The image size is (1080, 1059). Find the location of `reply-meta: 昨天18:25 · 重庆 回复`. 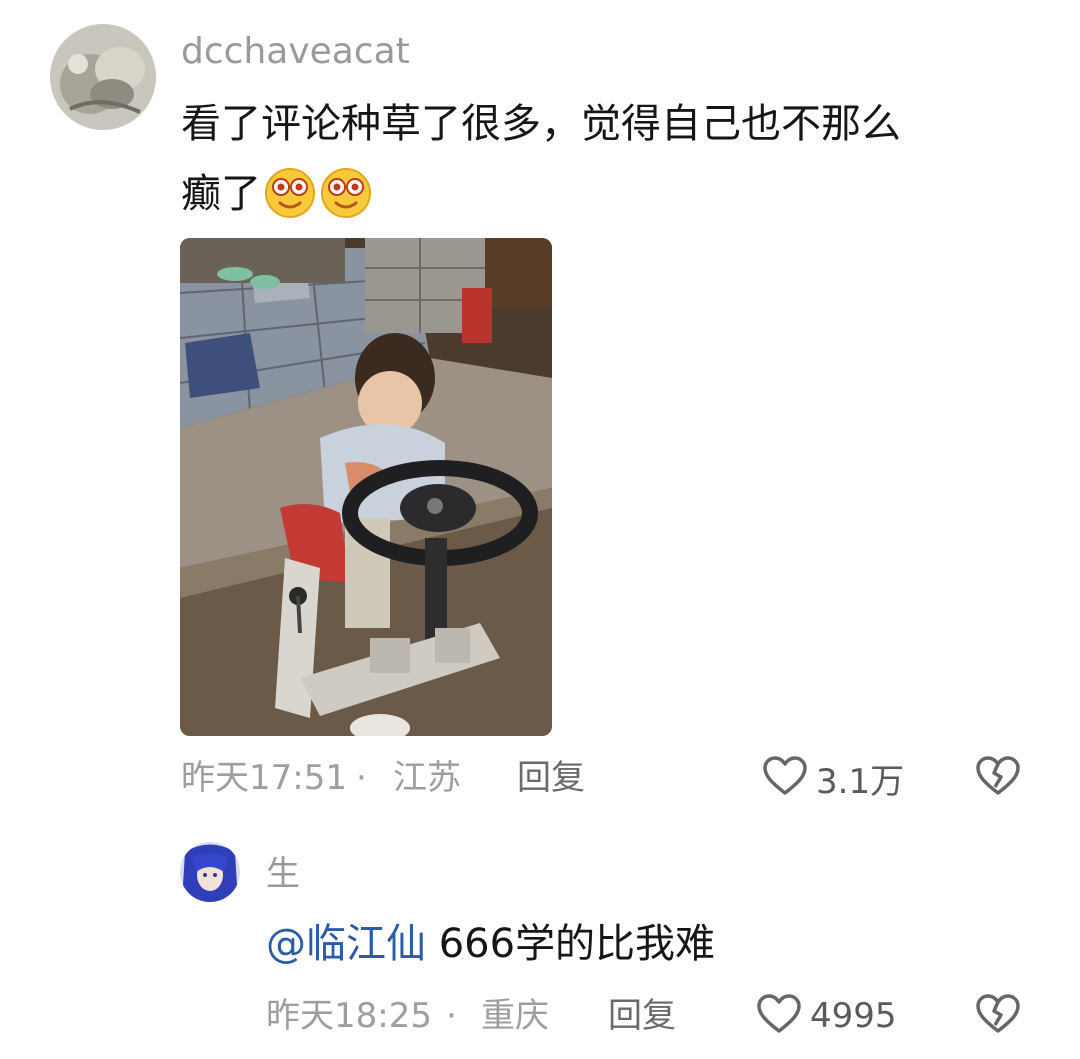

reply-meta: 昨天18:25 · 重庆 回复 is located at coordinates (656, 1016).